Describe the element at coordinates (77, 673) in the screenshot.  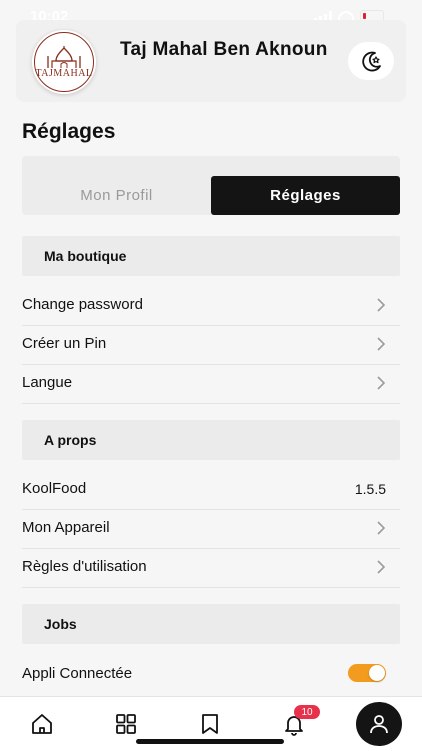
I see `row-label: Appli Connectée` at that location.